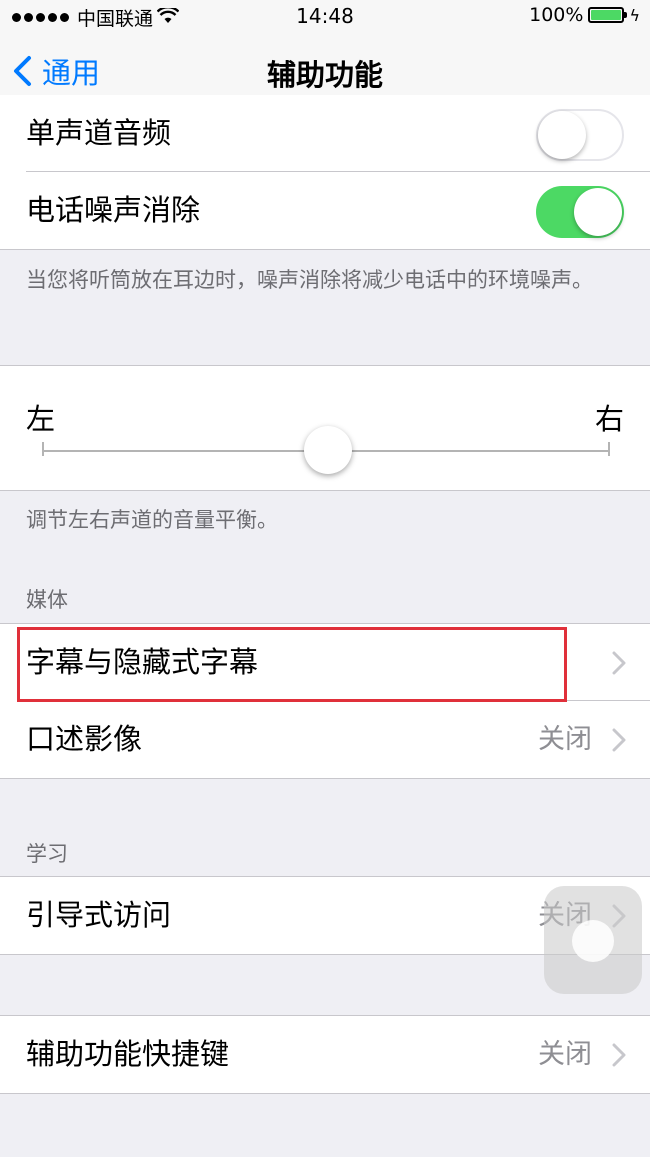  Describe the element at coordinates (580, 135) in the screenshot. I see `mono-audio-toggle` at that location.